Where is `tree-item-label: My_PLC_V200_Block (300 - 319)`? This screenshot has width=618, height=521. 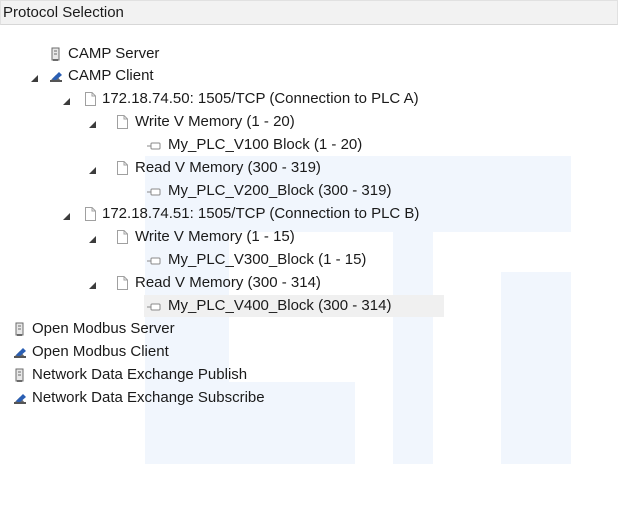 tree-item-label: My_PLC_V200_Block (300 - 319) is located at coordinates (280, 190).